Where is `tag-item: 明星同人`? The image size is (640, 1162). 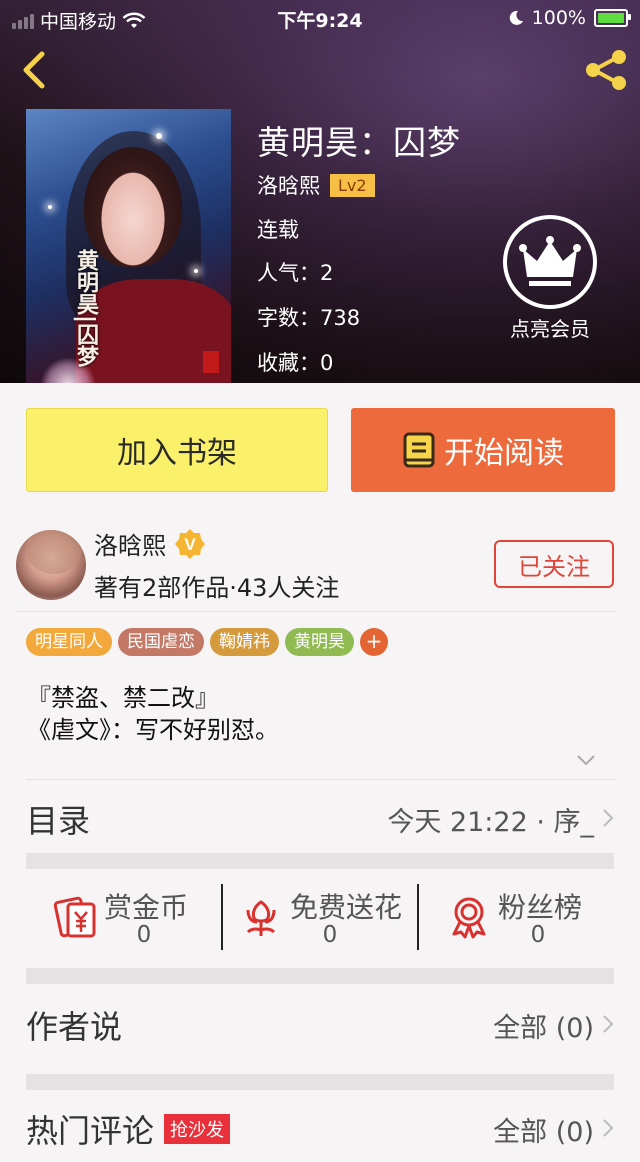
tag-item: 明星同人 is located at coordinates (69, 642).